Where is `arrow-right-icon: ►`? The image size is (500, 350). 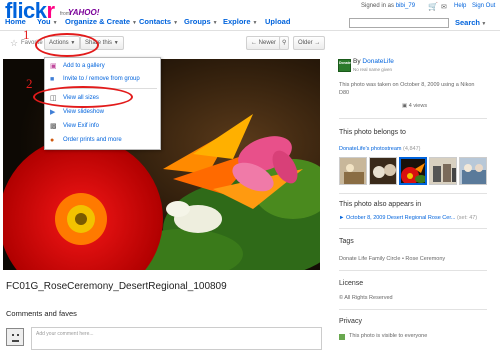
arrow-right-icon: ► is located at coordinates (342, 218).